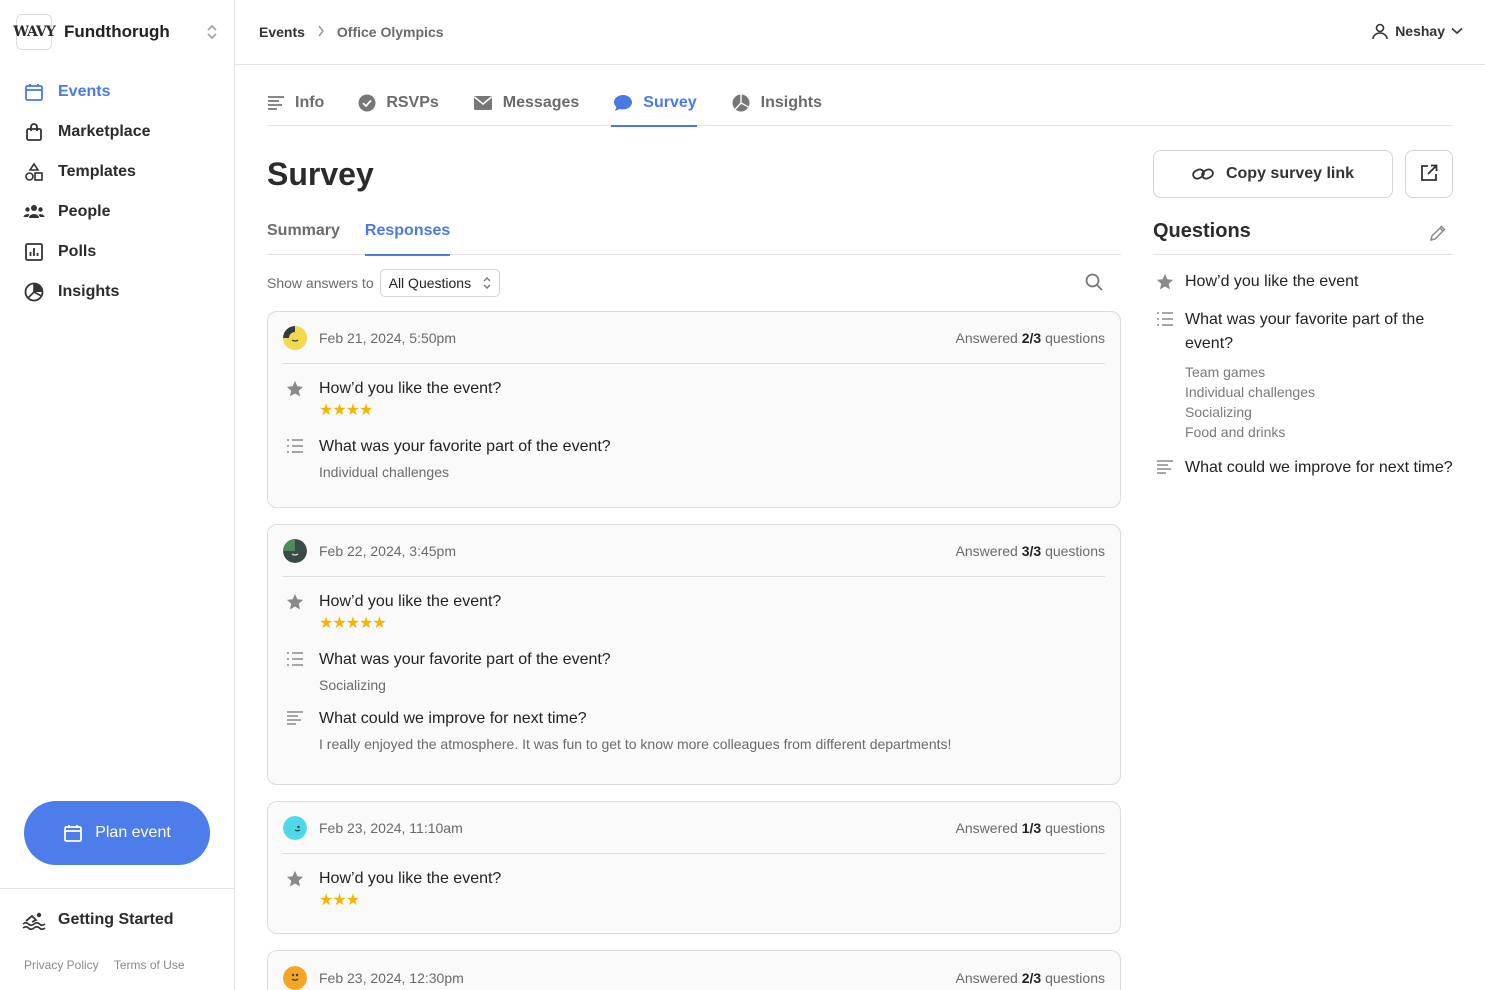 This screenshot has width=1485, height=990. Describe the element at coordinates (1272, 281) in the screenshot. I see `question-text: How’d you like the event` at that location.